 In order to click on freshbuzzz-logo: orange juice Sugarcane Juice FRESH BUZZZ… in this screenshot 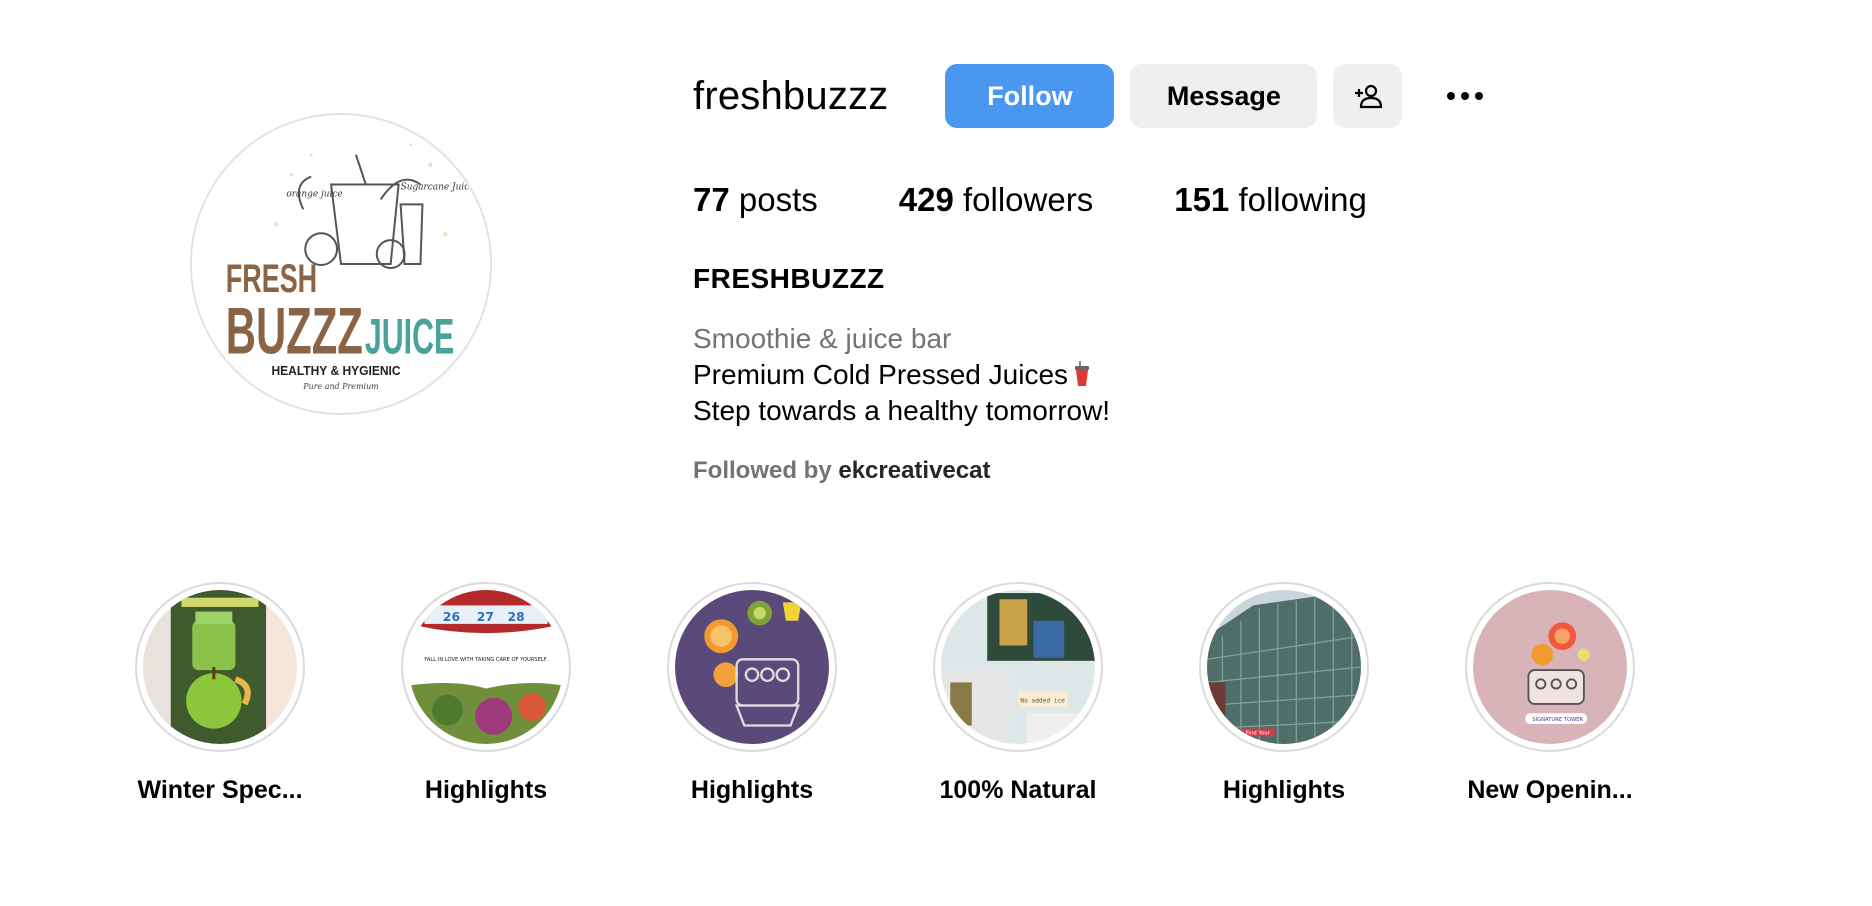, I will do `click(341, 264)`.